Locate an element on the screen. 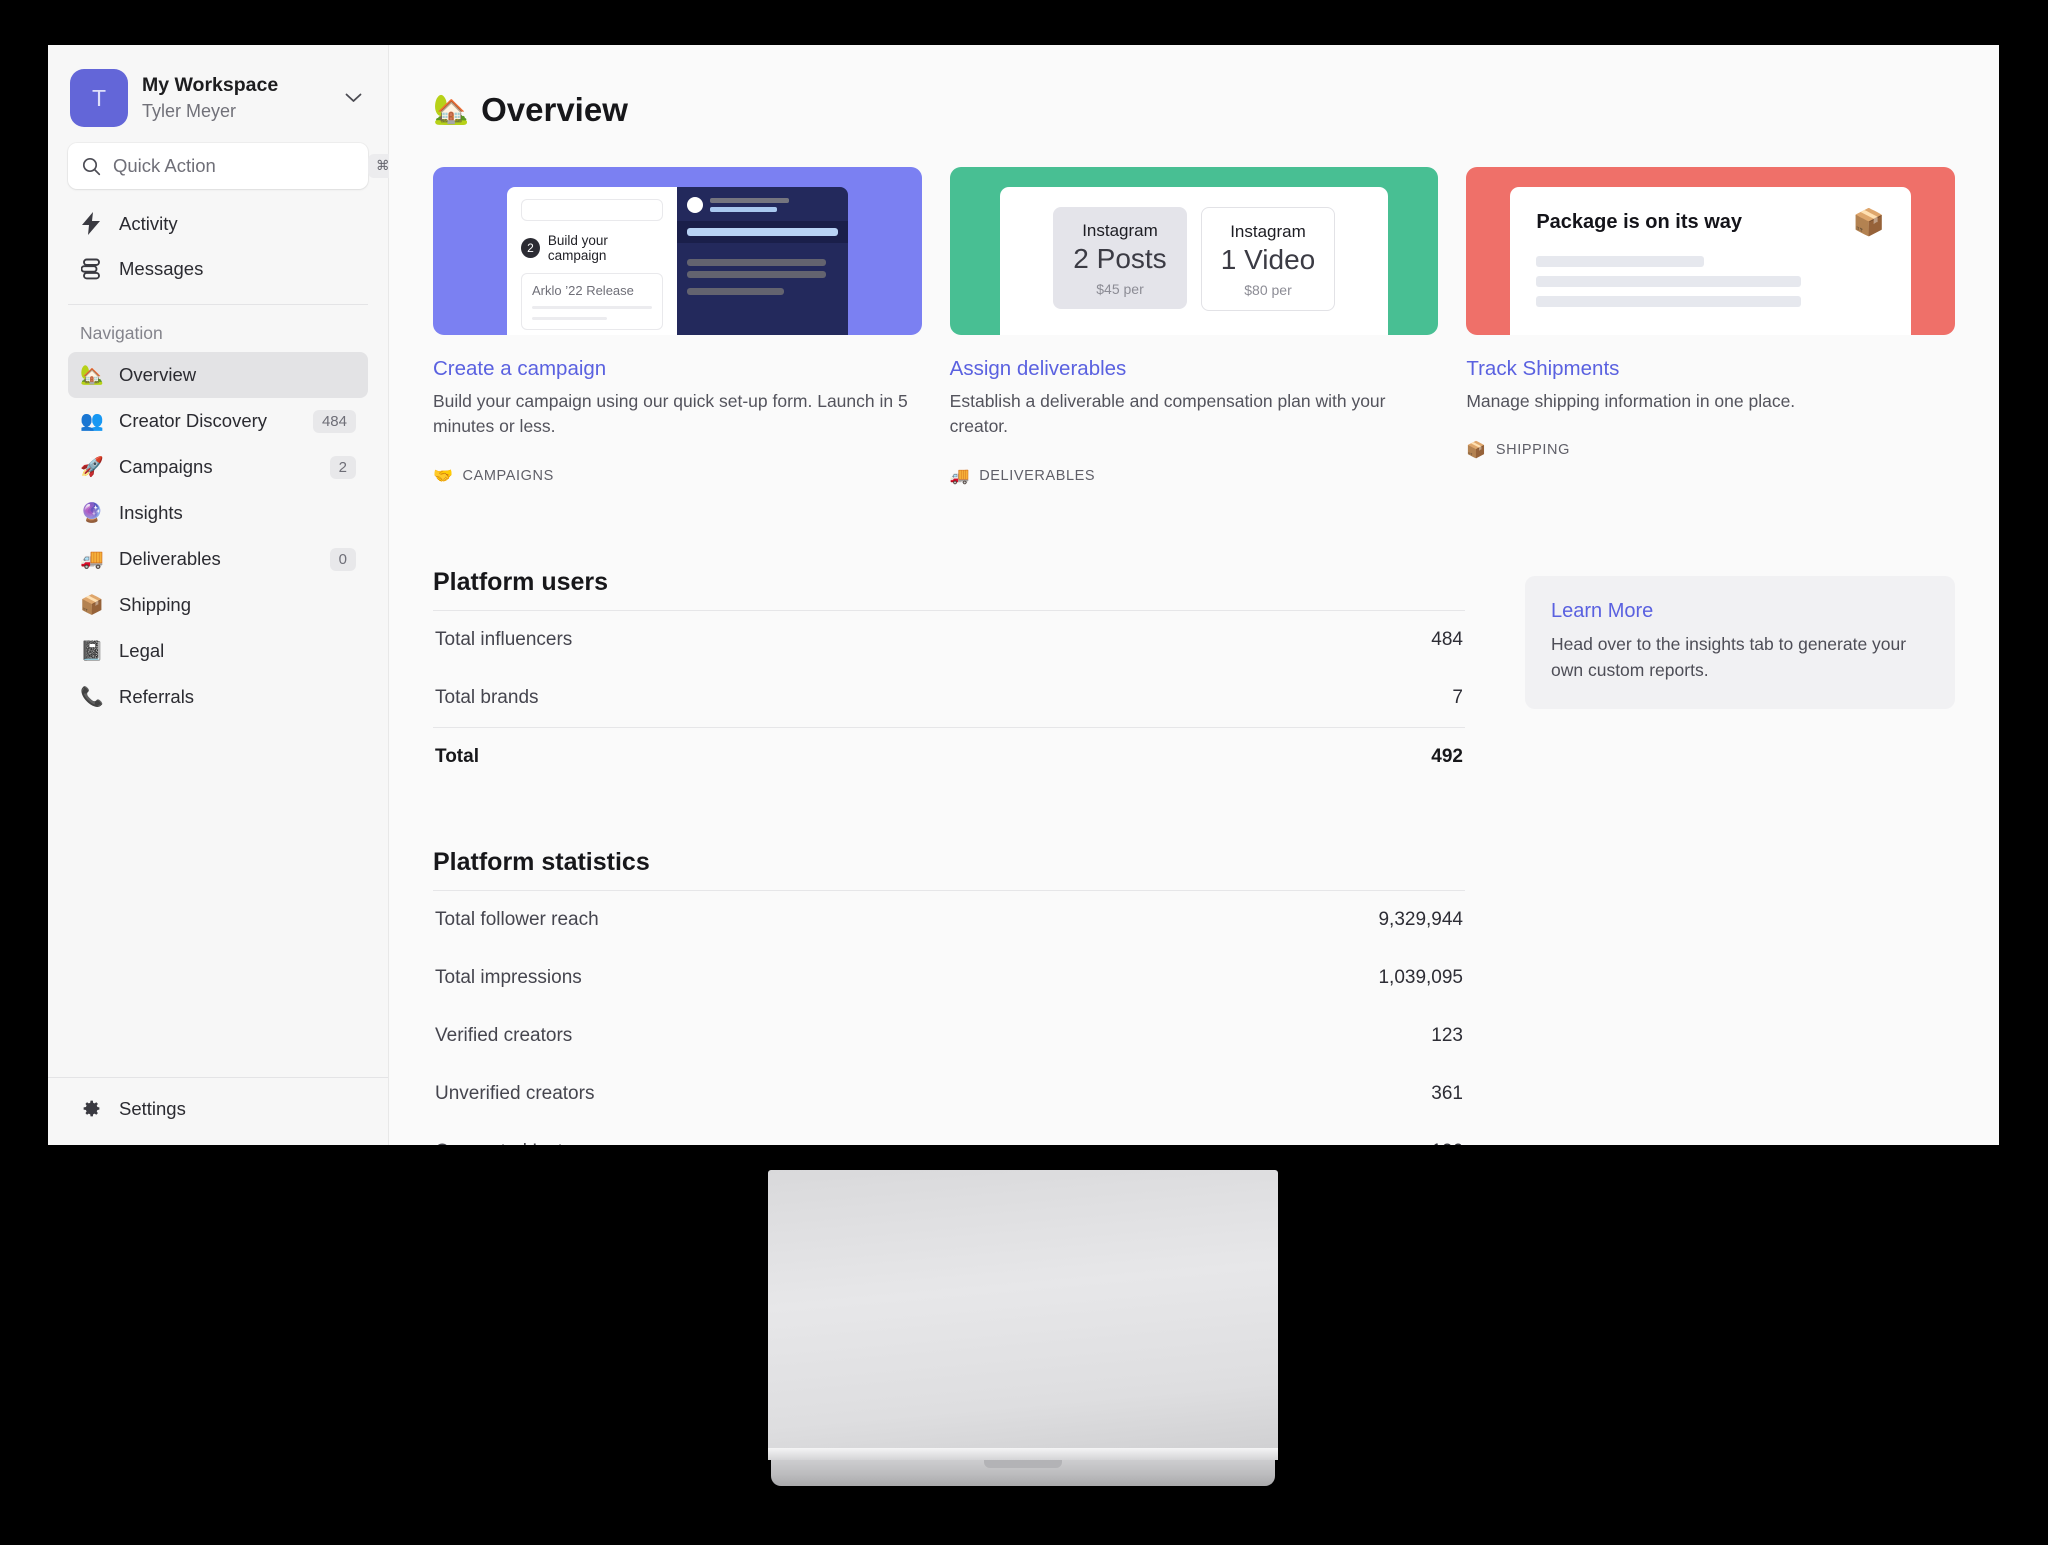  deliverable-rate: $80 per is located at coordinates (1268, 290).